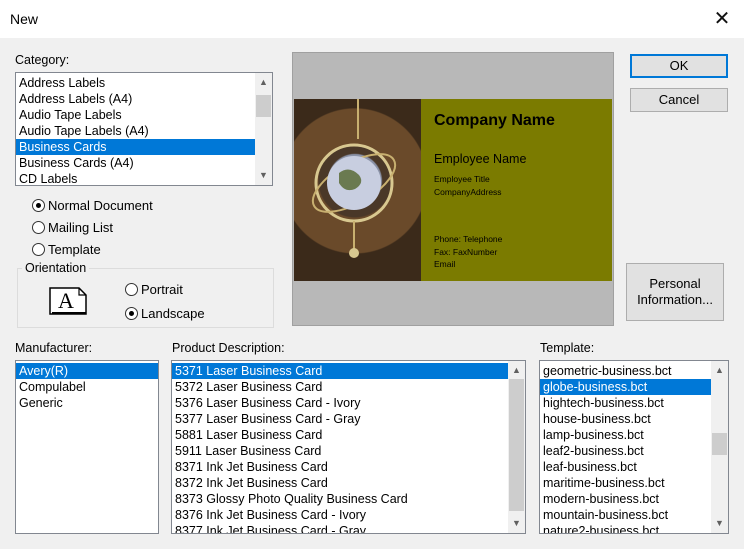 The height and width of the screenshot is (549, 744). What do you see at coordinates (634, 499) in the screenshot?
I see `template-item: modern-business.bct` at bounding box center [634, 499].